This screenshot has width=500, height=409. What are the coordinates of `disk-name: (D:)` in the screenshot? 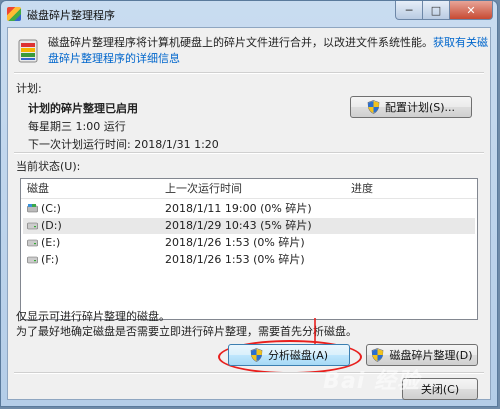 It's located at (51, 225).